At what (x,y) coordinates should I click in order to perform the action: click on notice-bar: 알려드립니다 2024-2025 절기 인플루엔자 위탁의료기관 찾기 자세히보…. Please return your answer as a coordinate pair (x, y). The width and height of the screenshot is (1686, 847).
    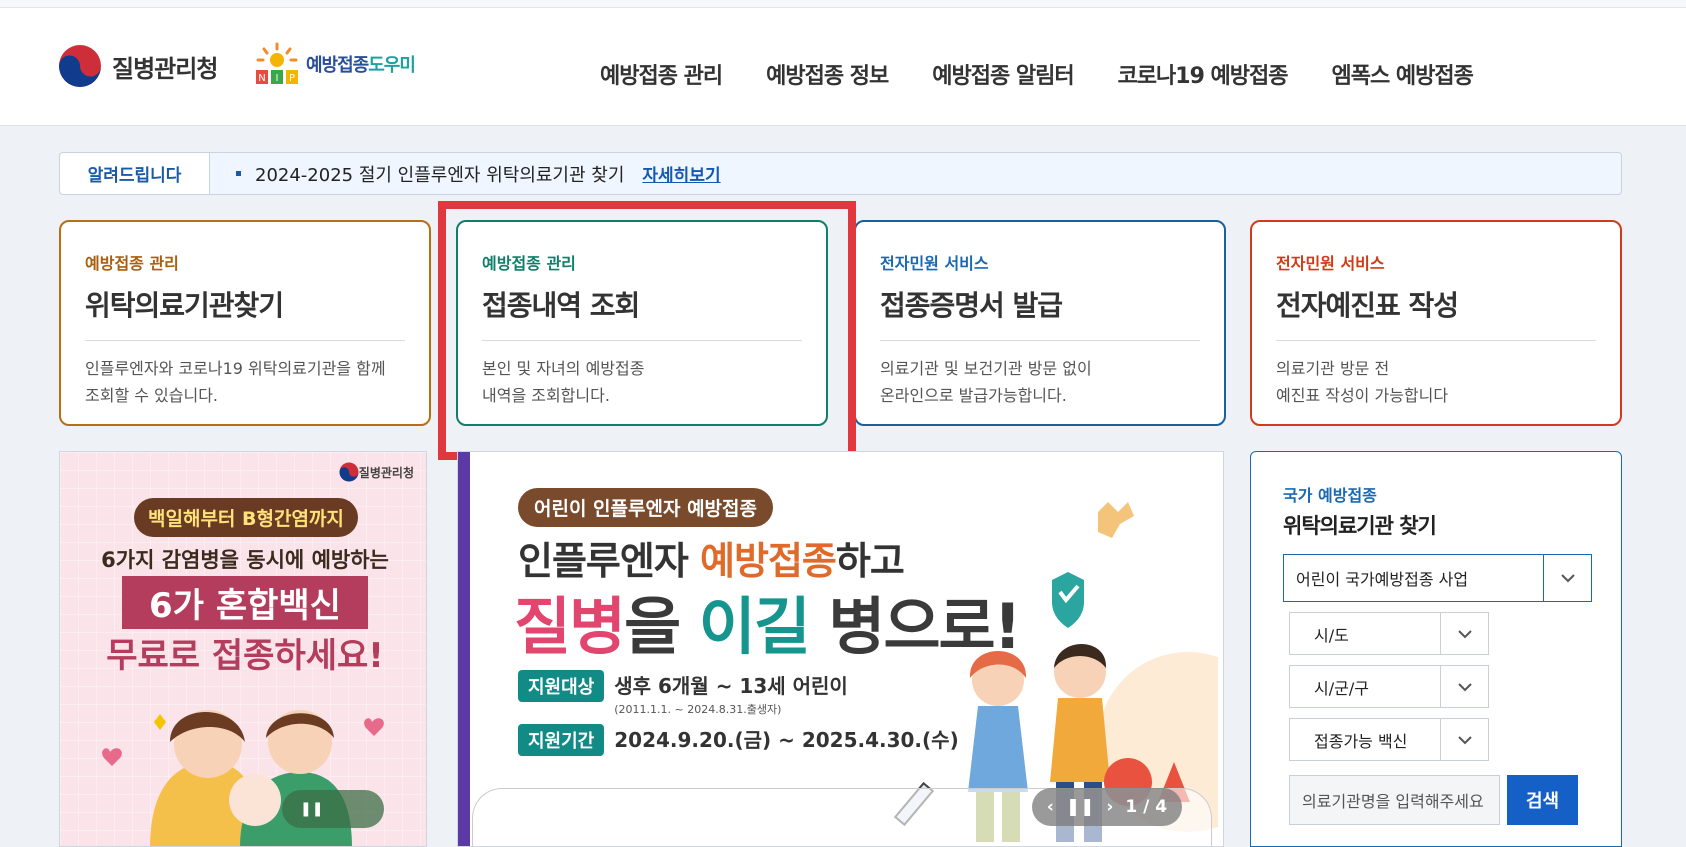
    Looking at the image, I should click on (840, 173).